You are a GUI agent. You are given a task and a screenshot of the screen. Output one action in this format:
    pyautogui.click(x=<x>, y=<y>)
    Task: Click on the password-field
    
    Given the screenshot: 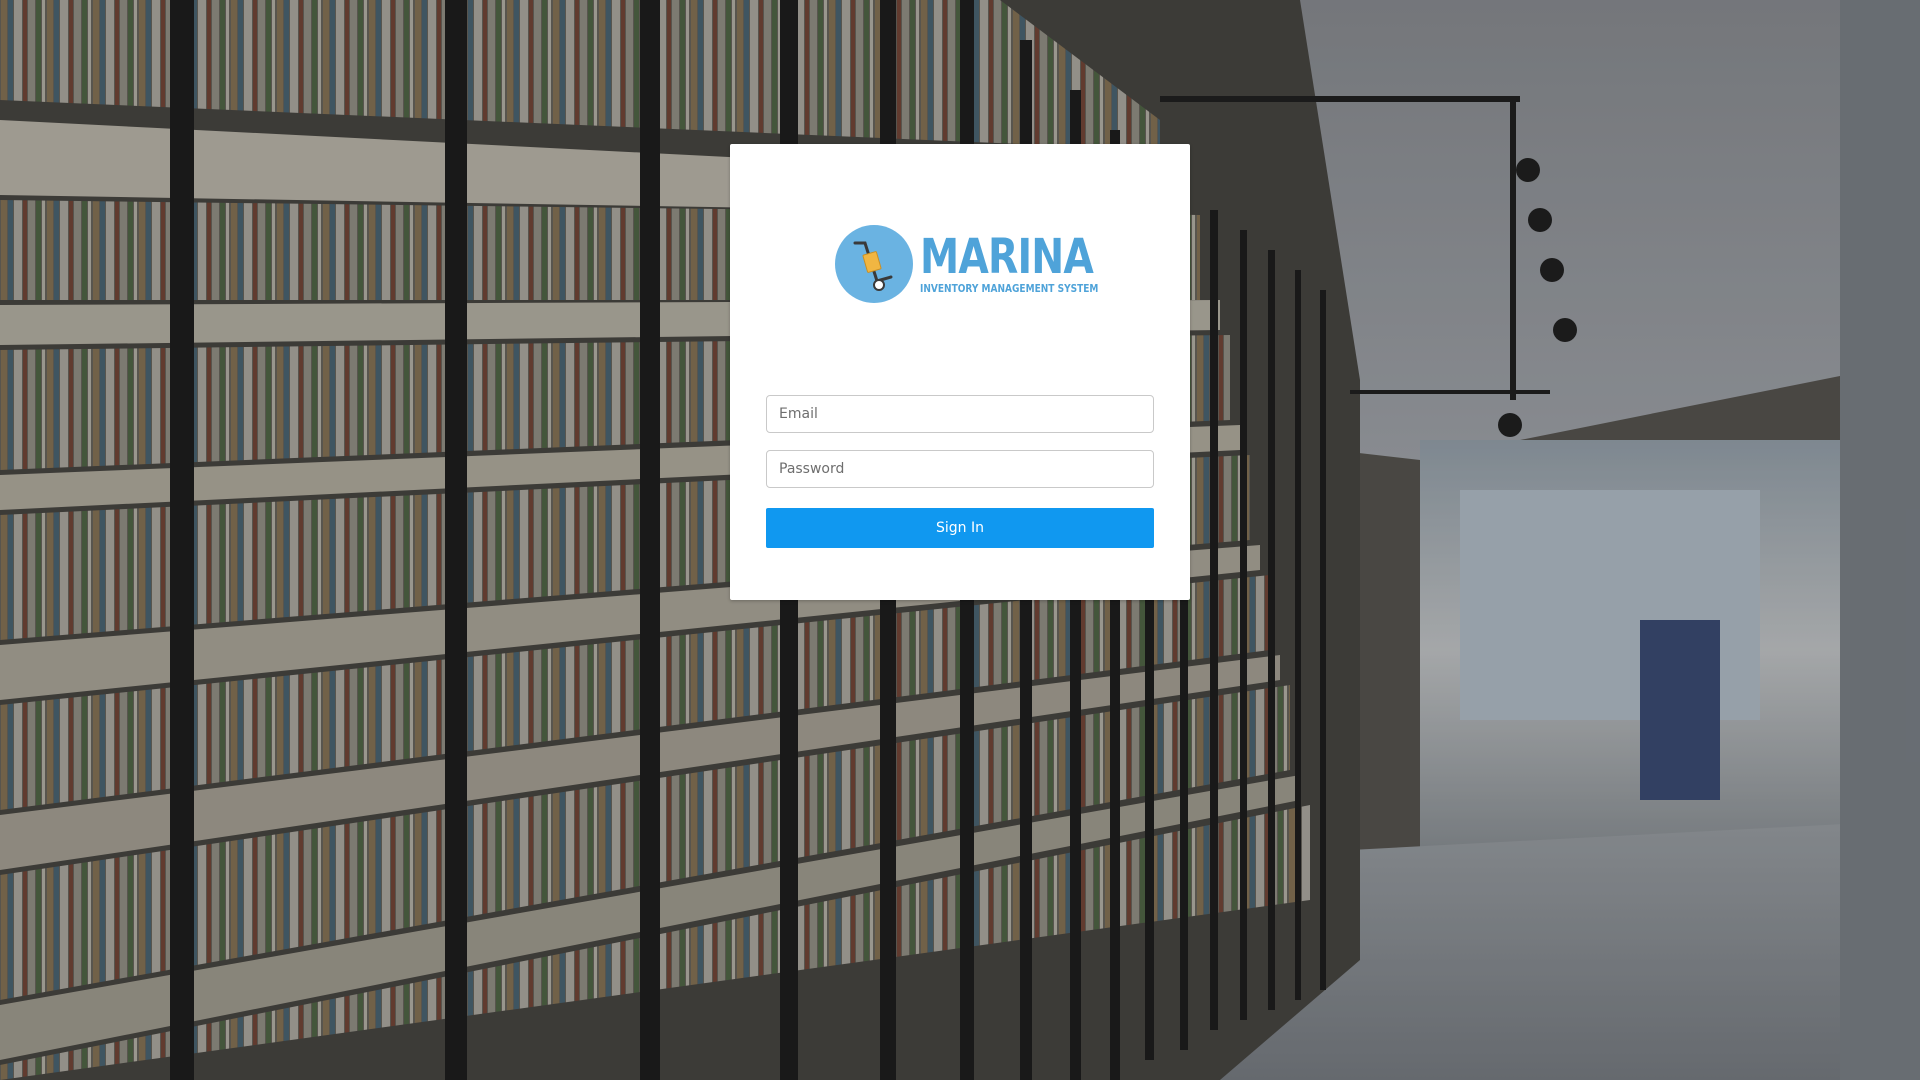 What is the action you would take?
    pyautogui.click(x=960, y=469)
    